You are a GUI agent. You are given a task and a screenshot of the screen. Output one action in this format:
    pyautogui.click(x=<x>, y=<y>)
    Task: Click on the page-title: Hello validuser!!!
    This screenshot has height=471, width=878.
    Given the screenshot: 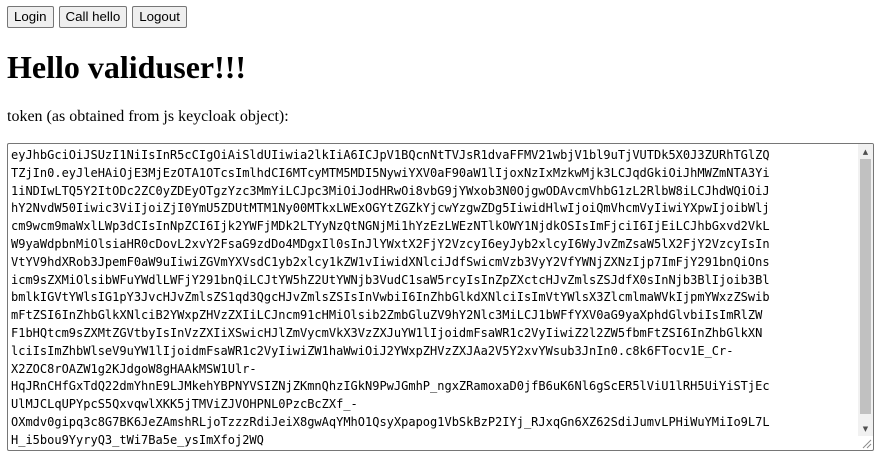 What is the action you would take?
    pyautogui.click(x=127, y=67)
    